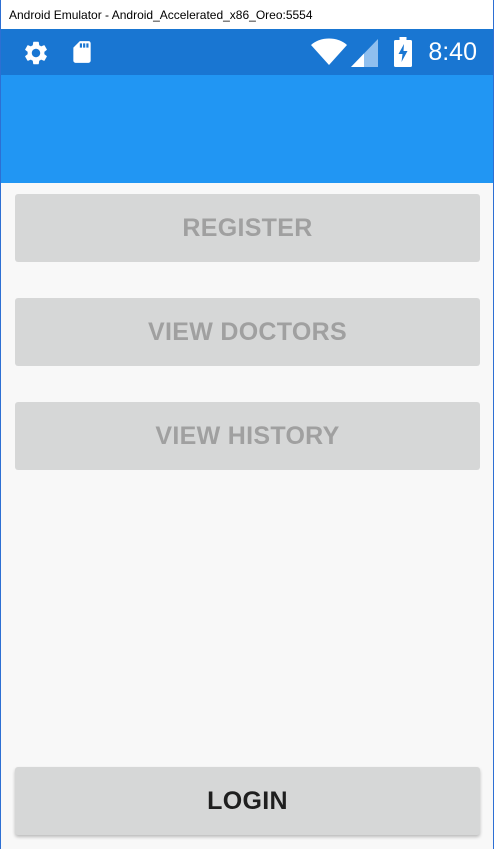  I want to click on signal-icon, so click(364, 53).